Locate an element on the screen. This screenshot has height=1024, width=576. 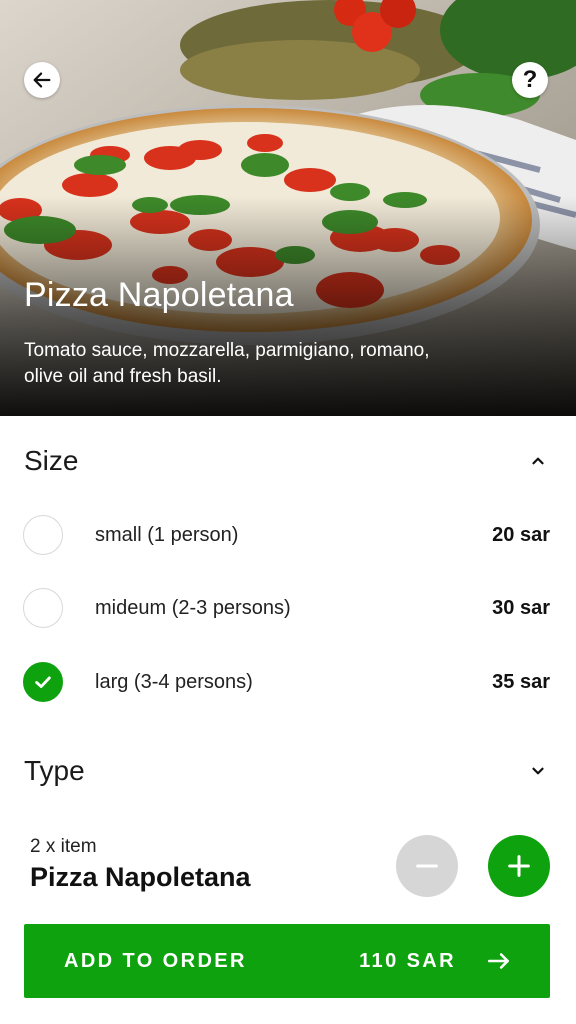
decrease-quantity-button is located at coordinates (427, 866).